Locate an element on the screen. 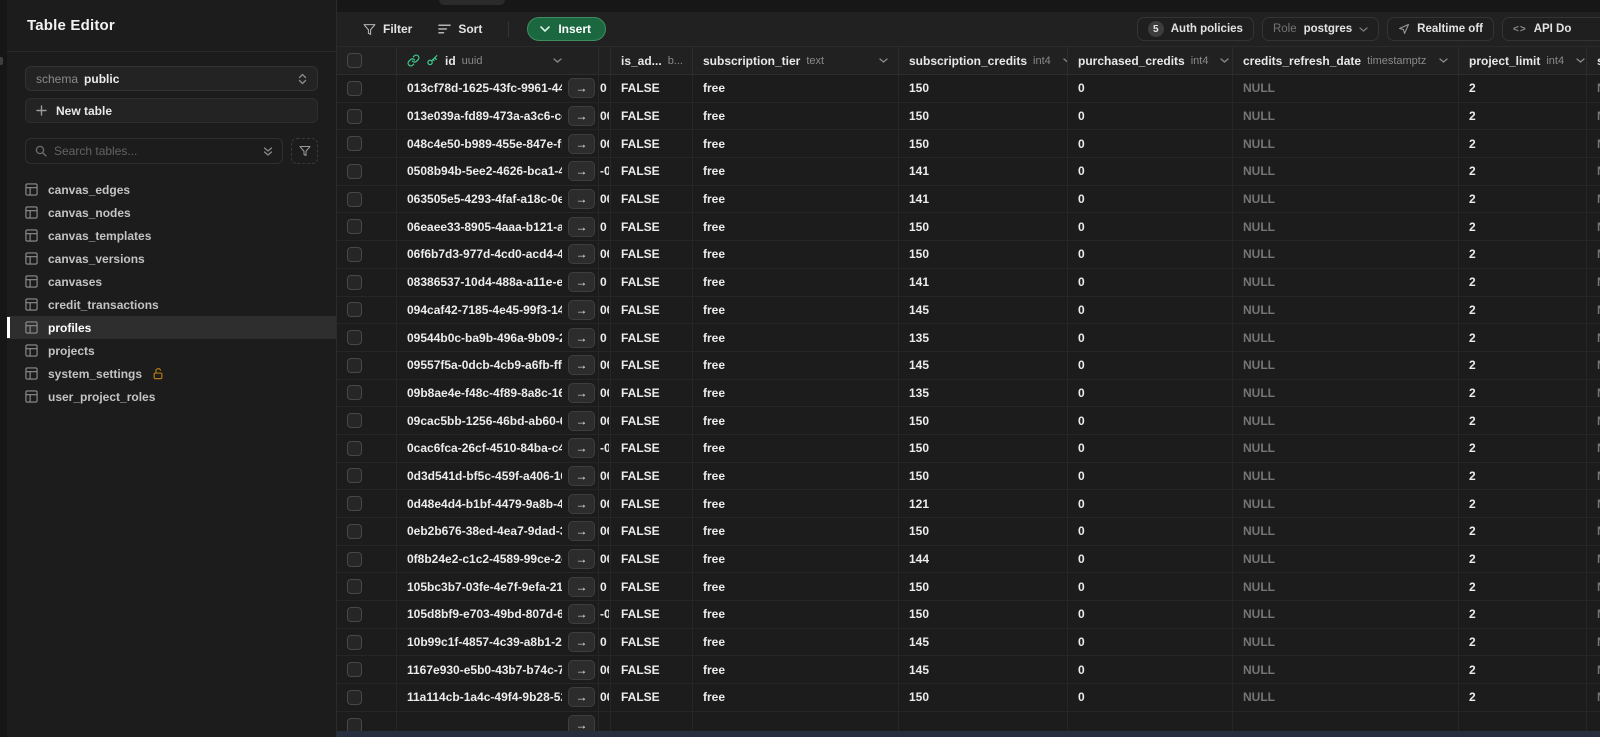 Image resolution: width=1600 pixels, height=737 pixels. subscription-credits-cell: 121 is located at coordinates (983, 503).